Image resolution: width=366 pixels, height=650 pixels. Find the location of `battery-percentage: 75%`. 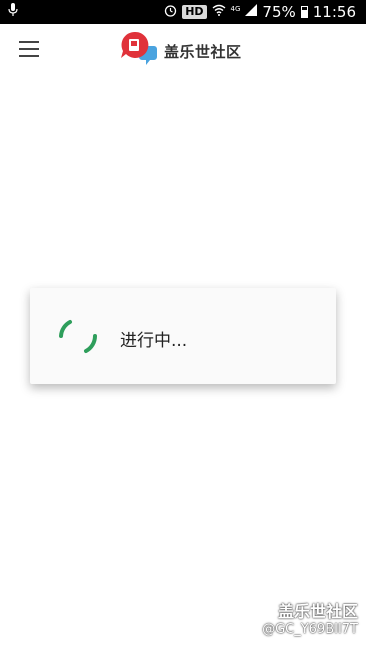

battery-percentage: 75% is located at coordinates (279, 12).